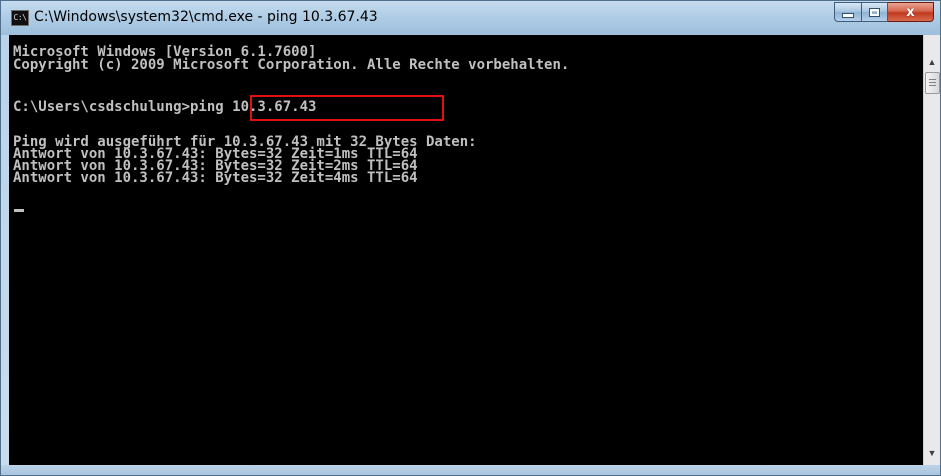  I want to click on window-controls: x, so click(884, 12).